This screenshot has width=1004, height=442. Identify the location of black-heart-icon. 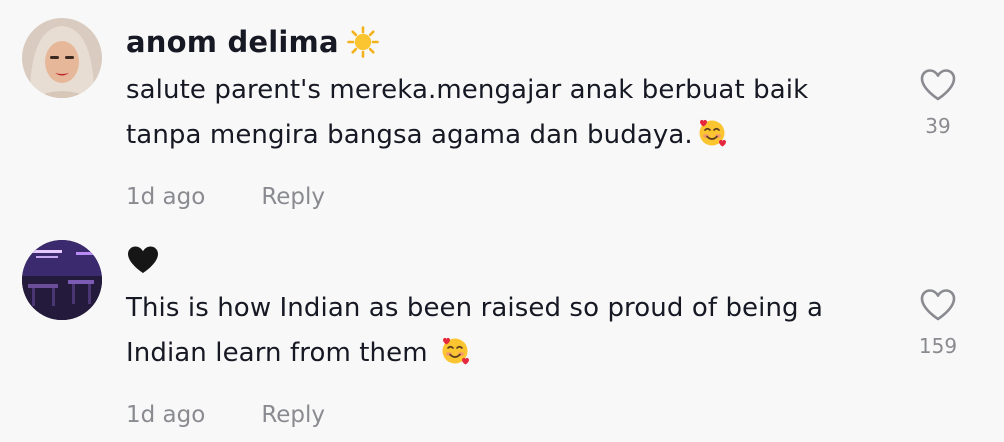
(143, 259).